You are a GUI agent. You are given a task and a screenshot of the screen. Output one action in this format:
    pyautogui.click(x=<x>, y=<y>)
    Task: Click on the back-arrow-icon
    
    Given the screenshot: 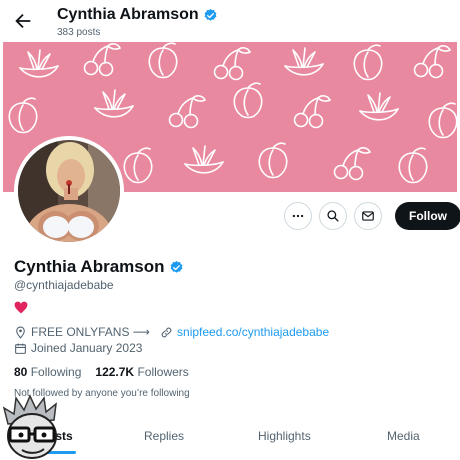 What is the action you would take?
    pyautogui.click(x=23, y=21)
    